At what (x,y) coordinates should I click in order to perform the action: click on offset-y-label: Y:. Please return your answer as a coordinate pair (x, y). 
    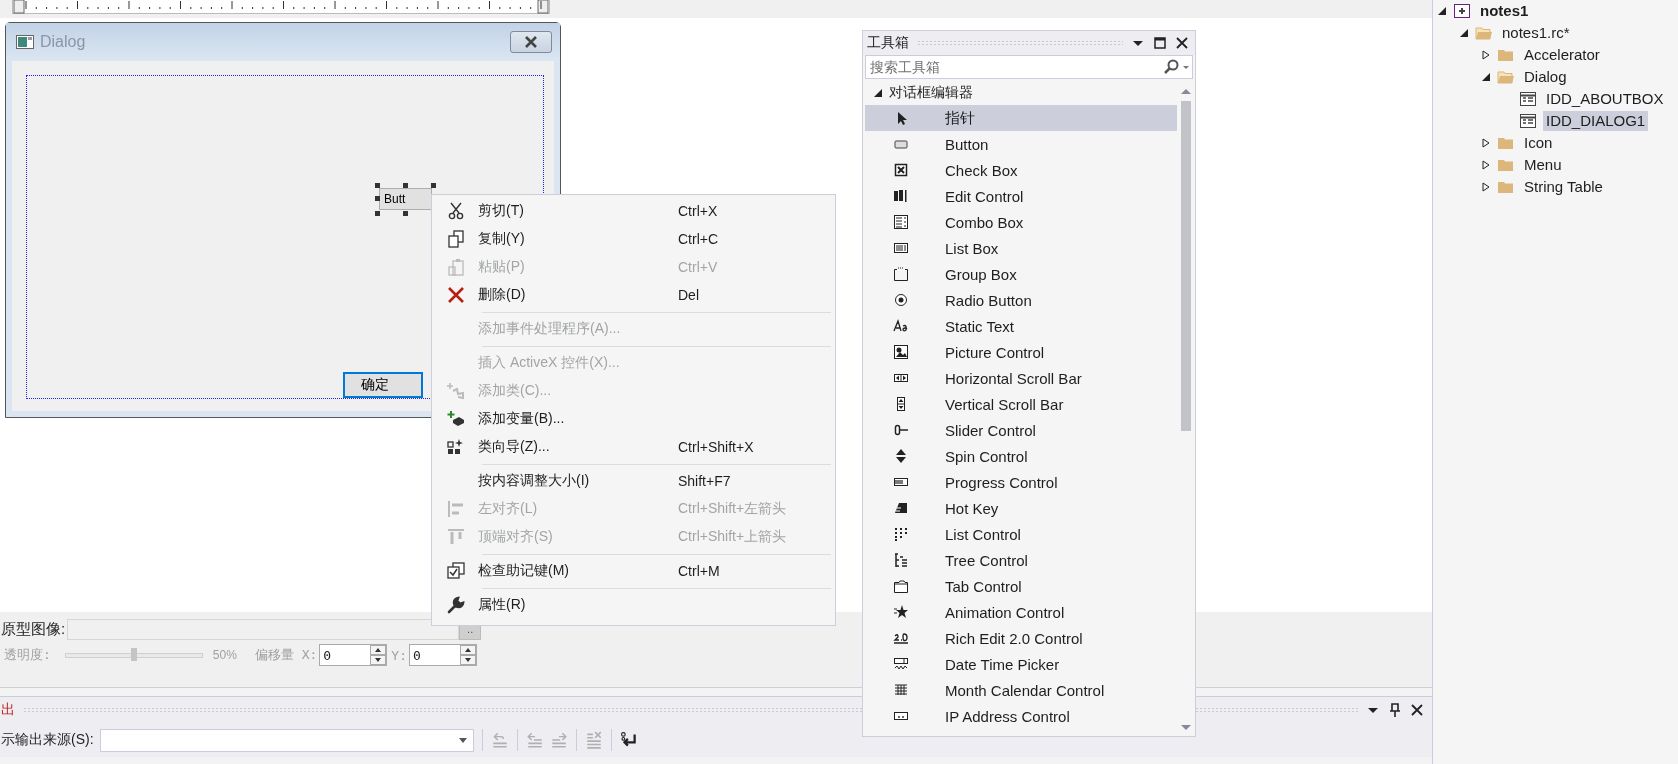
    Looking at the image, I should click on (399, 655).